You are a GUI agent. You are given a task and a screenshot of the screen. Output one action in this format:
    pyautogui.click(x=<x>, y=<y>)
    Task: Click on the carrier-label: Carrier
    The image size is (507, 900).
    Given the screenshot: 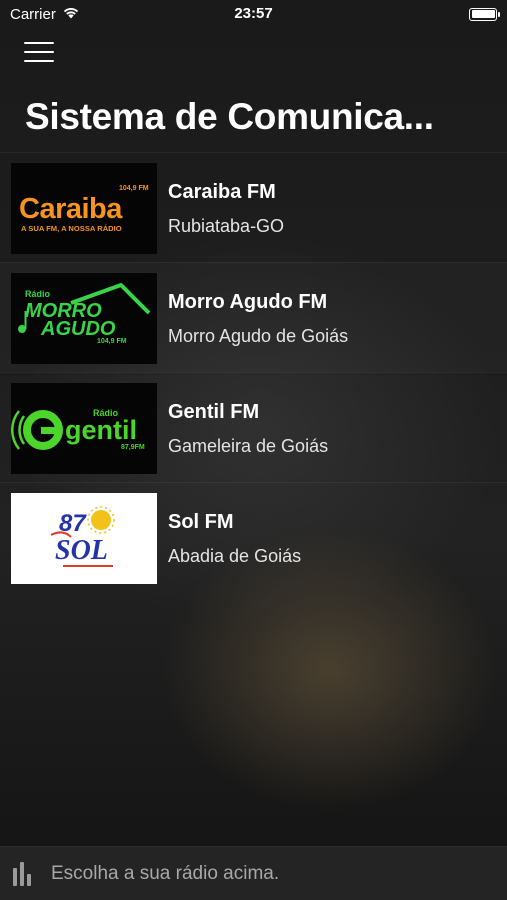 What is the action you would take?
    pyautogui.click(x=33, y=14)
    